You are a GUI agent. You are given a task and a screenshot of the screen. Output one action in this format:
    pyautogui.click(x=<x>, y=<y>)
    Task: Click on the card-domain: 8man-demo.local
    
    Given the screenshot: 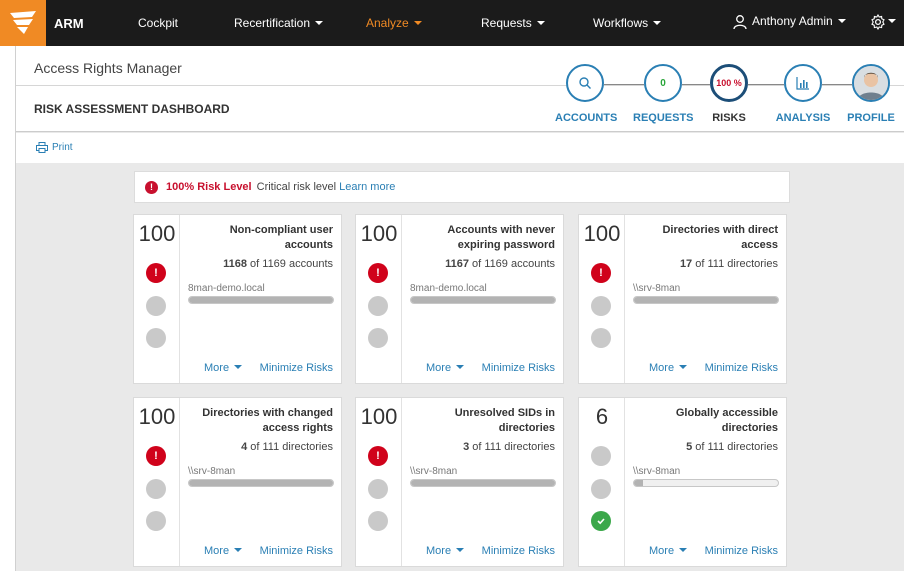 What is the action you would take?
    pyautogui.click(x=226, y=288)
    